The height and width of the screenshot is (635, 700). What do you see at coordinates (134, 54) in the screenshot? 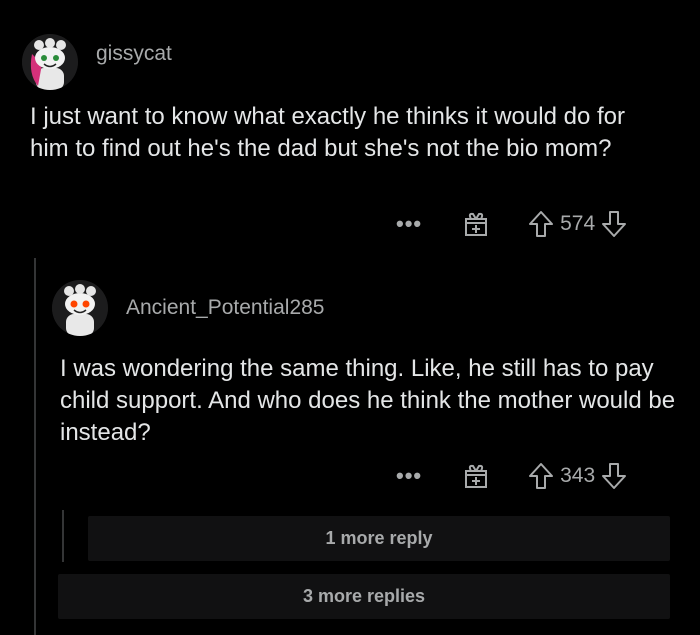
I see `comment-author: gissycat` at bounding box center [134, 54].